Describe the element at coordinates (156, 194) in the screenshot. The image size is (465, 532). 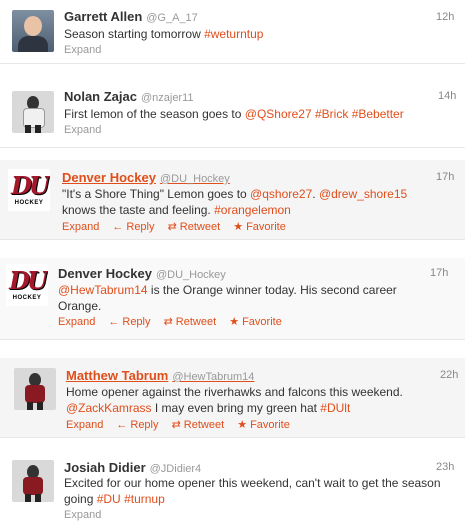
I see `tweet-text-segment: "It's a Shore Thing" Lemon goes to` at that location.